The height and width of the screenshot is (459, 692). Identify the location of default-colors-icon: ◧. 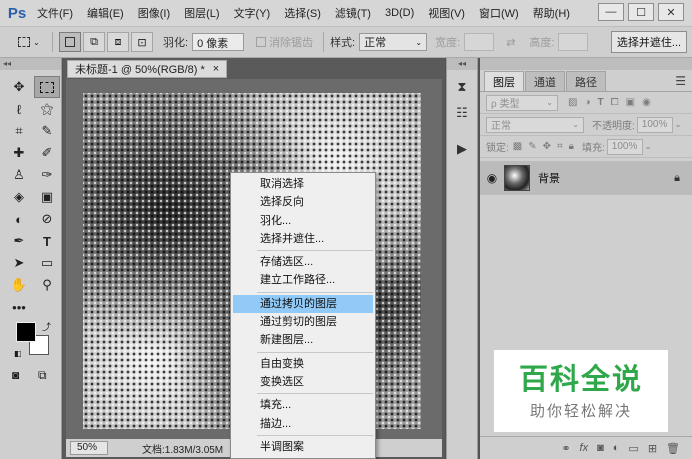
(18, 353).